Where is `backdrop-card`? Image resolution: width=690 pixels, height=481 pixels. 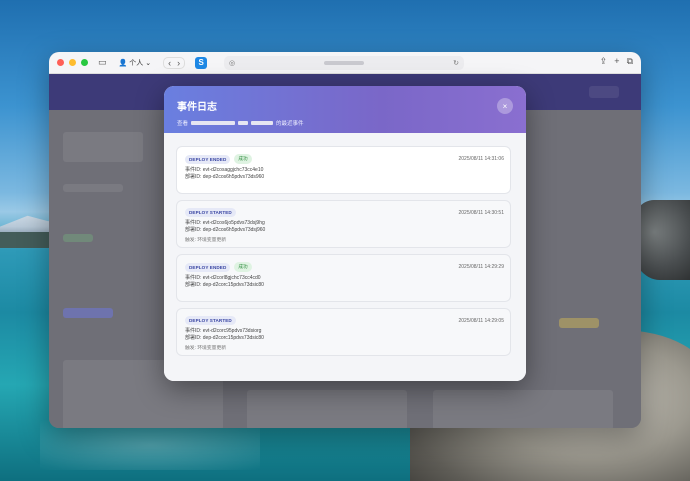
backdrop-card is located at coordinates (103, 147).